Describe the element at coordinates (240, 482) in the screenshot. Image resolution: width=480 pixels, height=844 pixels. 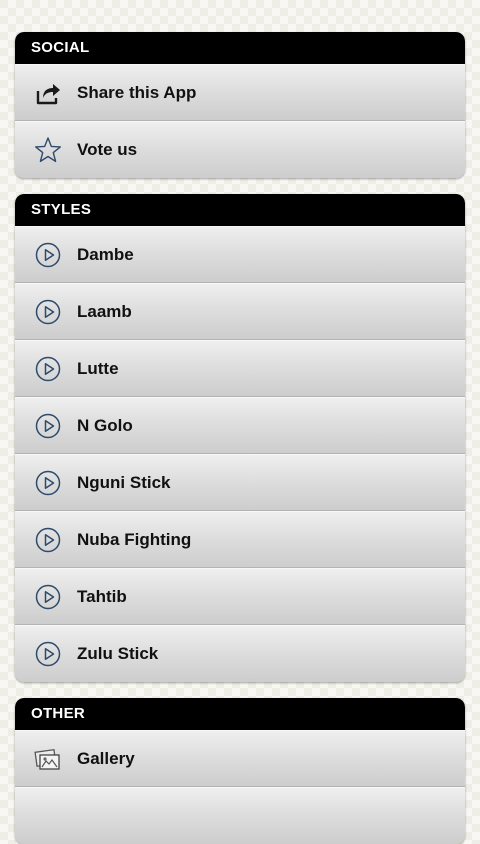
I see `style-item-nguni-stick: Nguni Stick` at that location.